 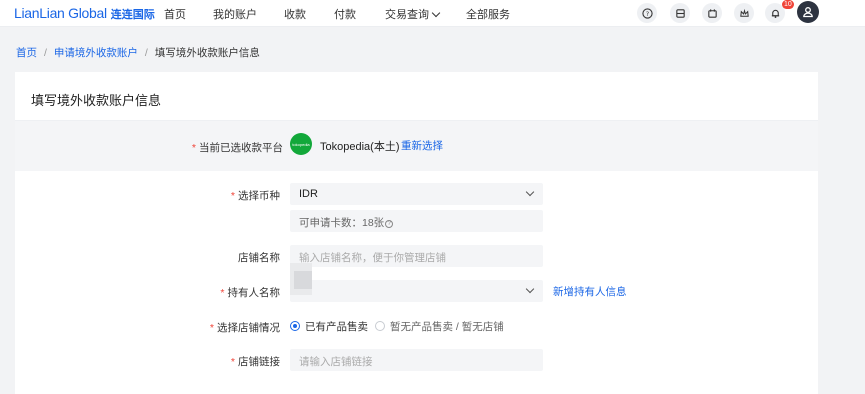 I want to click on breadcrumb-home: 首页, so click(x=26, y=53).